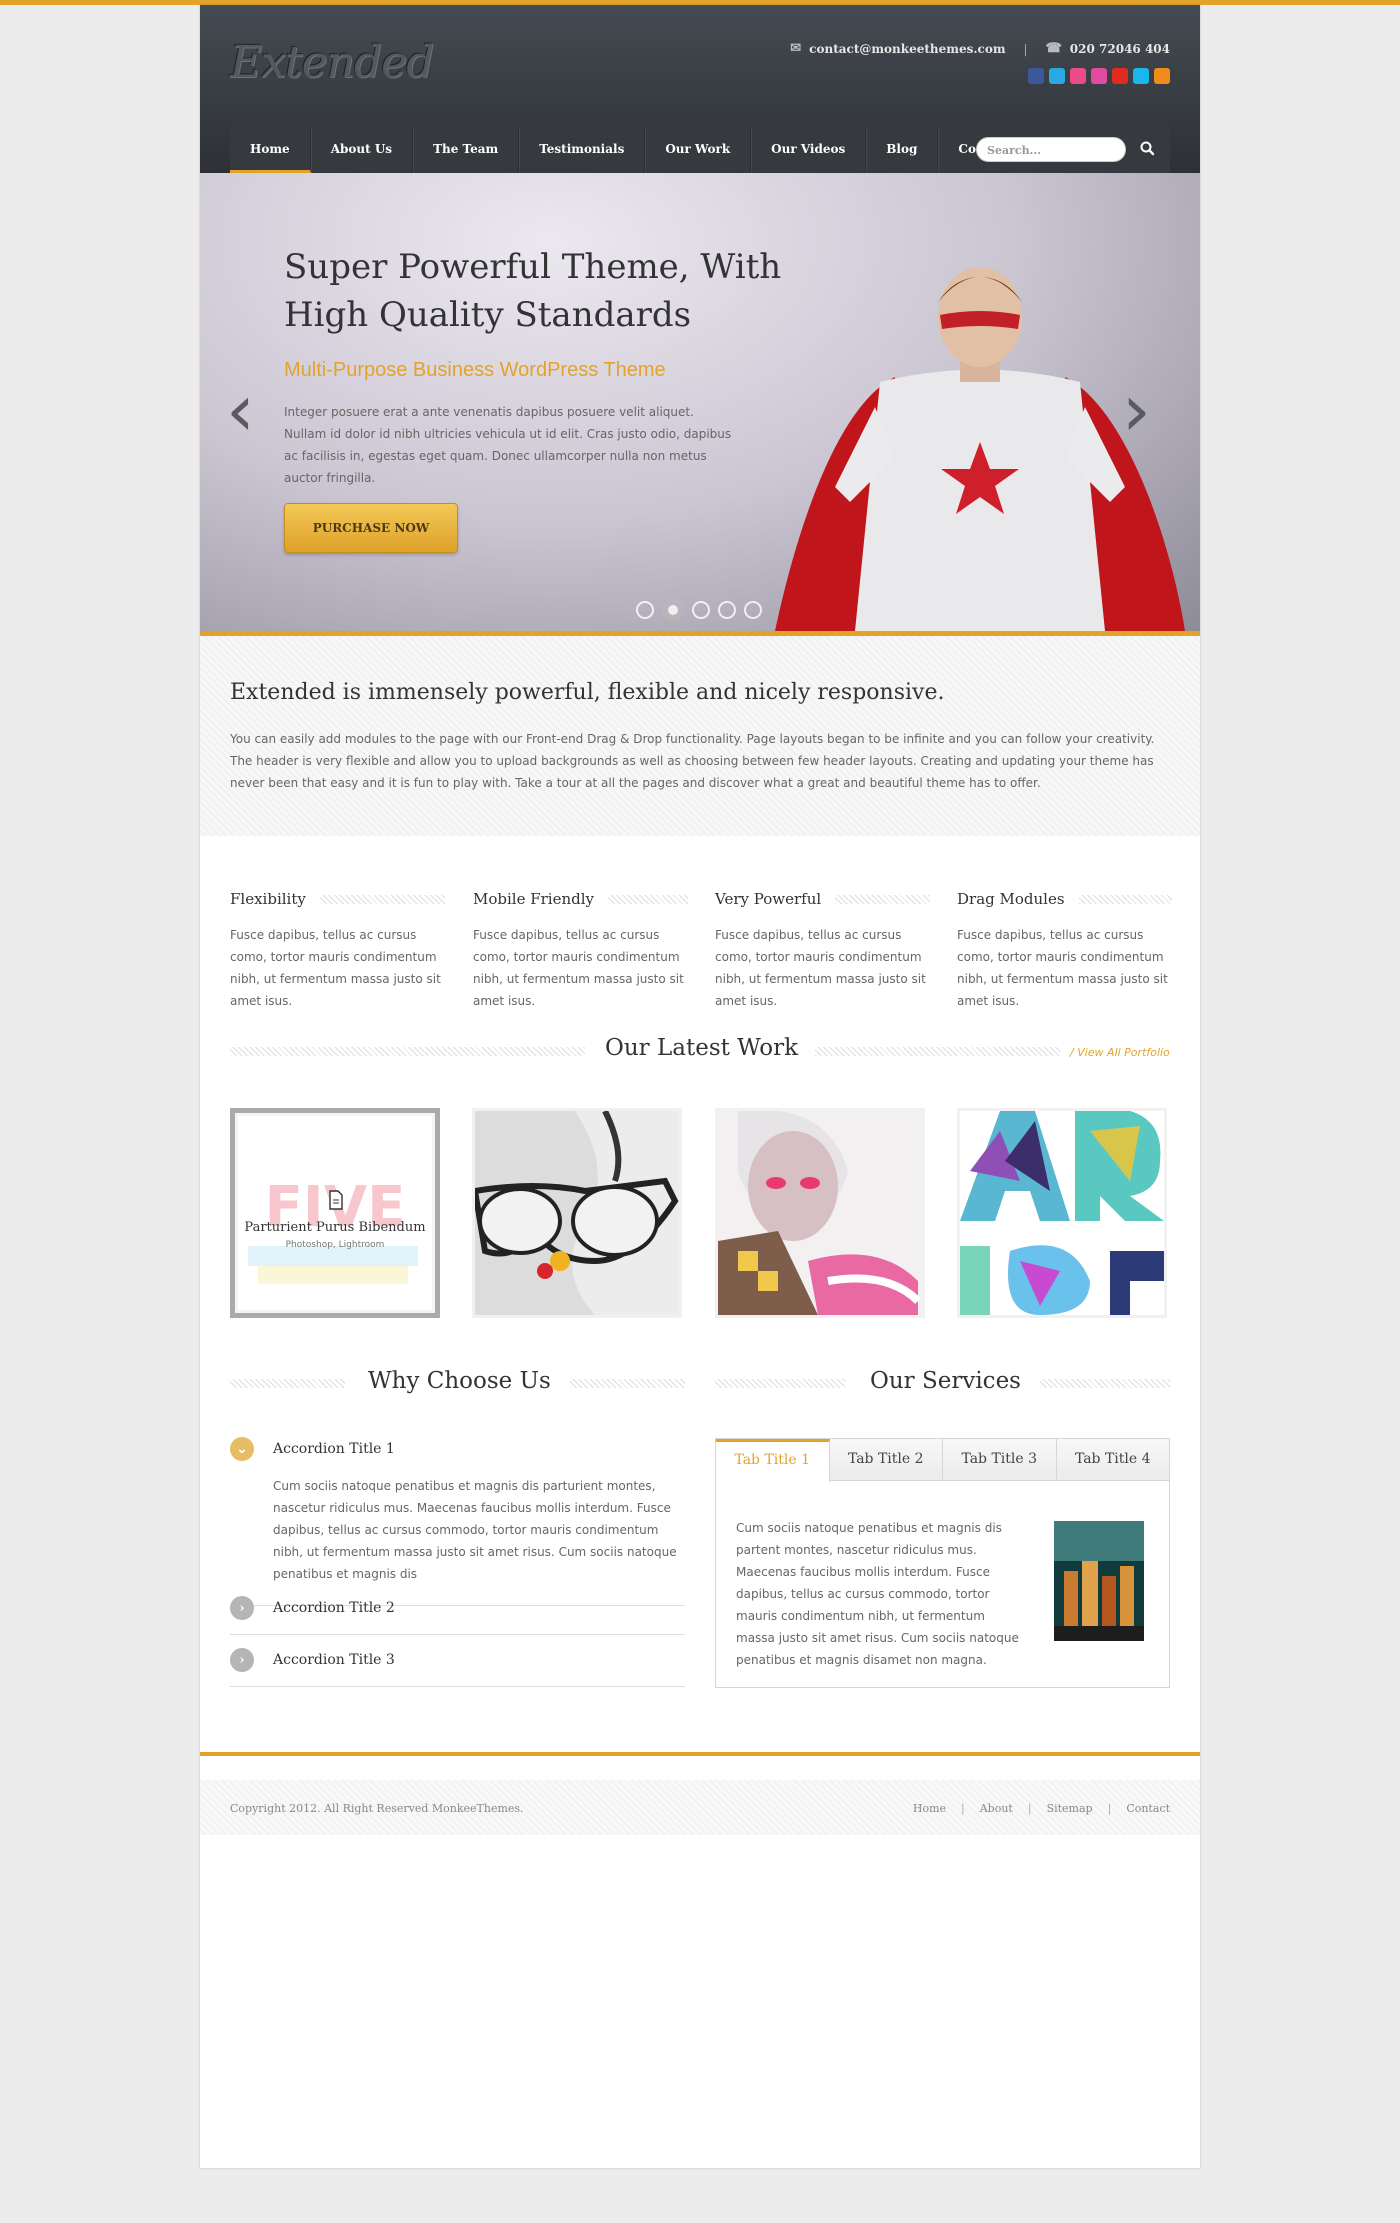 The height and width of the screenshot is (2223, 1400). I want to click on youtube-icon, so click(1120, 76).